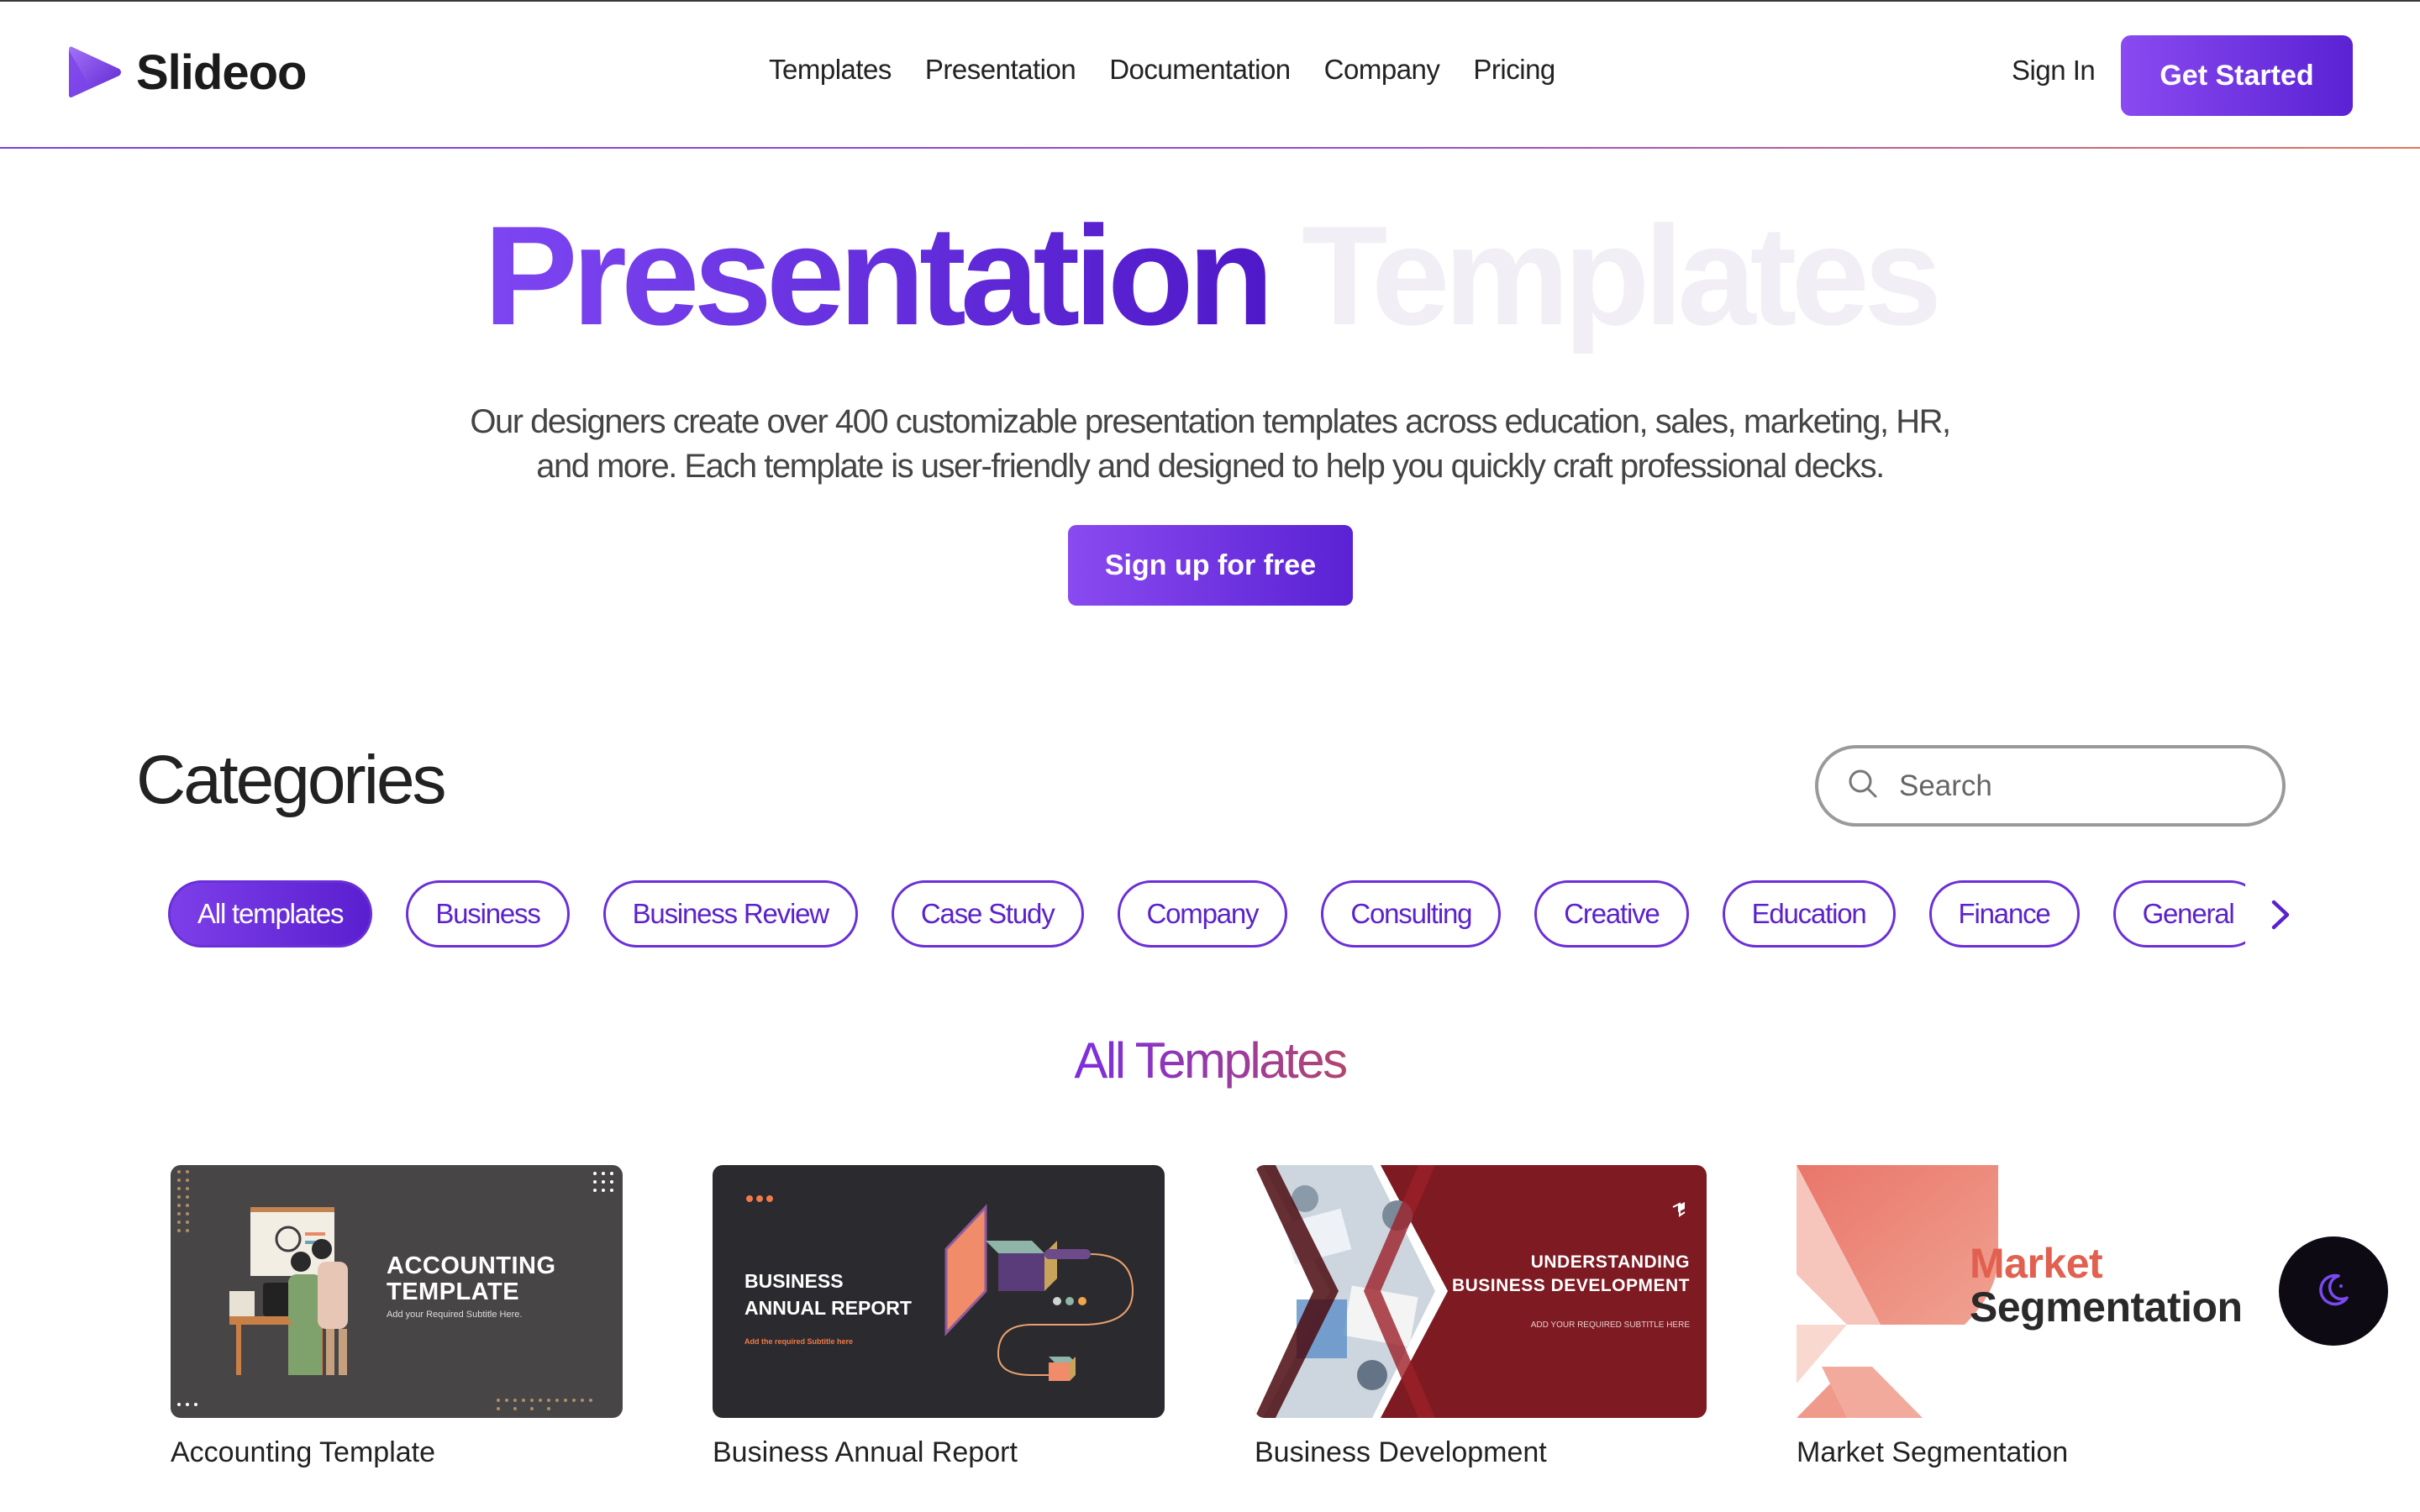 The height and width of the screenshot is (1512, 2420). Describe the element at coordinates (799, 1341) in the screenshot. I see `thumb-subtitle: Add the required Subtitle here` at that location.